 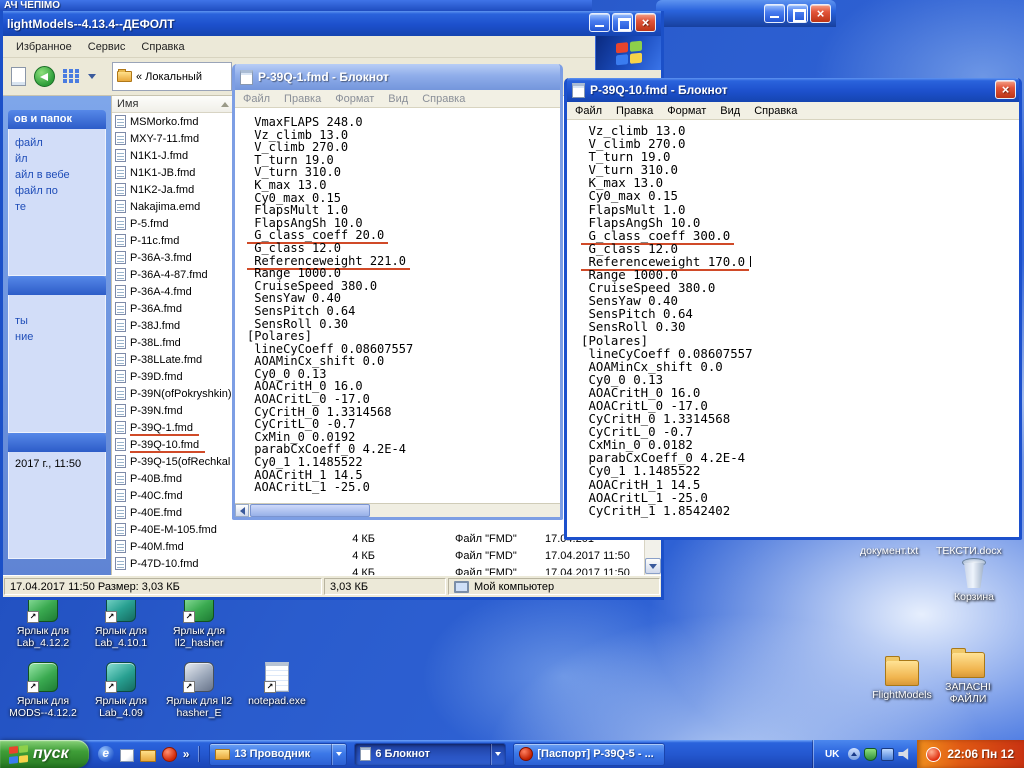 What do you see at coordinates (173, 291) in the screenshot?
I see `file-item: P-36A-4.fmd` at bounding box center [173, 291].